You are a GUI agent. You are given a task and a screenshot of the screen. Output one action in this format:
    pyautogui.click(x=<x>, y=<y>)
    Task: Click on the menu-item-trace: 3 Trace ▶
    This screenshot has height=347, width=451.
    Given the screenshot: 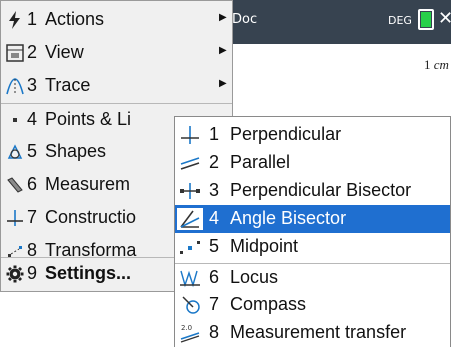 What is the action you would take?
    pyautogui.click(x=116, y=86)
    